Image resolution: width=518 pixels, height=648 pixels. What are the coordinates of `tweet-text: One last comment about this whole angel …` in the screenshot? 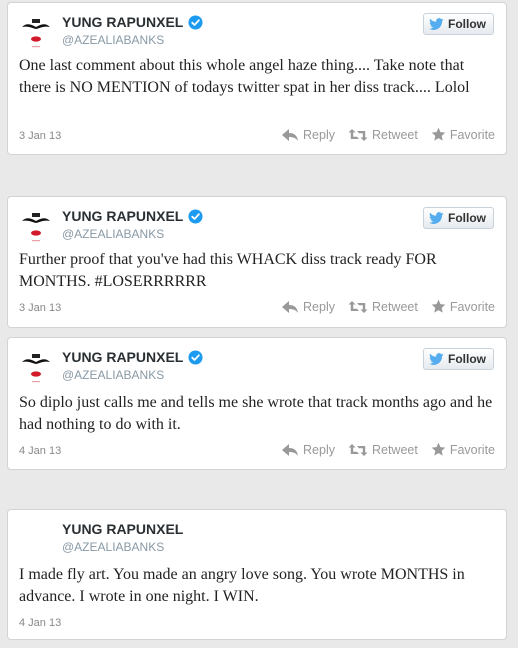 It's located at (244, 76).